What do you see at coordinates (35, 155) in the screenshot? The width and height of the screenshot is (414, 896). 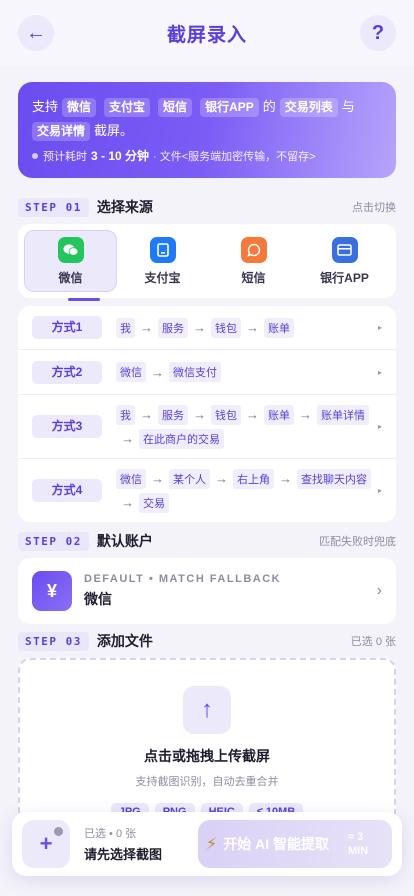 I see `bullet-icon` at bounding box center [35, 155].